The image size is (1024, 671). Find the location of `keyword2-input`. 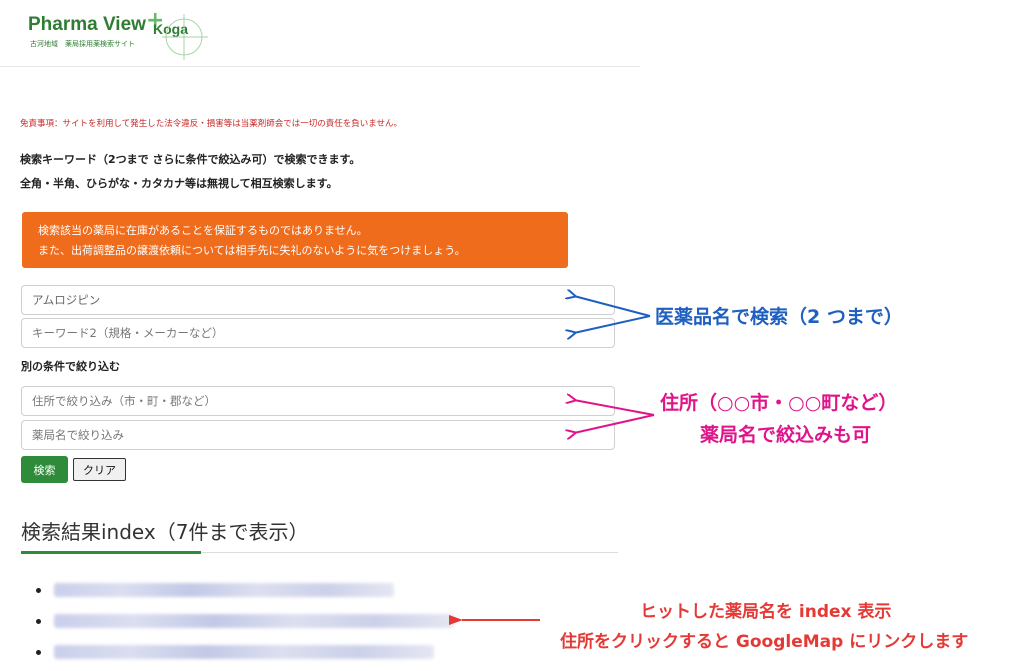

keyword2-input is located at coordinates (318, 333).